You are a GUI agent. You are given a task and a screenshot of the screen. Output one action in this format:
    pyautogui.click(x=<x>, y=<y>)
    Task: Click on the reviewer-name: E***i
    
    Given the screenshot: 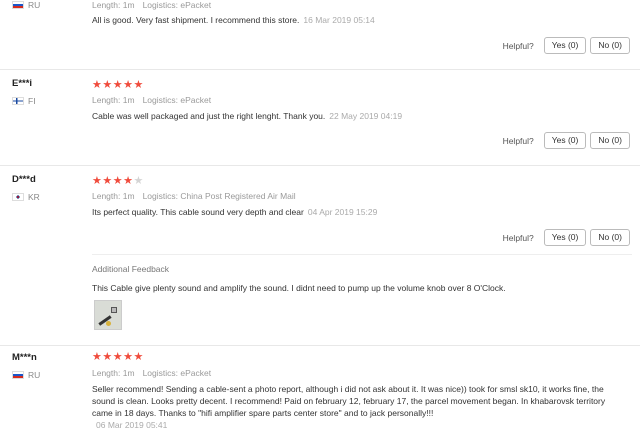 What is the action you would take?
    pyautogui.click(x=22, y=83)
    